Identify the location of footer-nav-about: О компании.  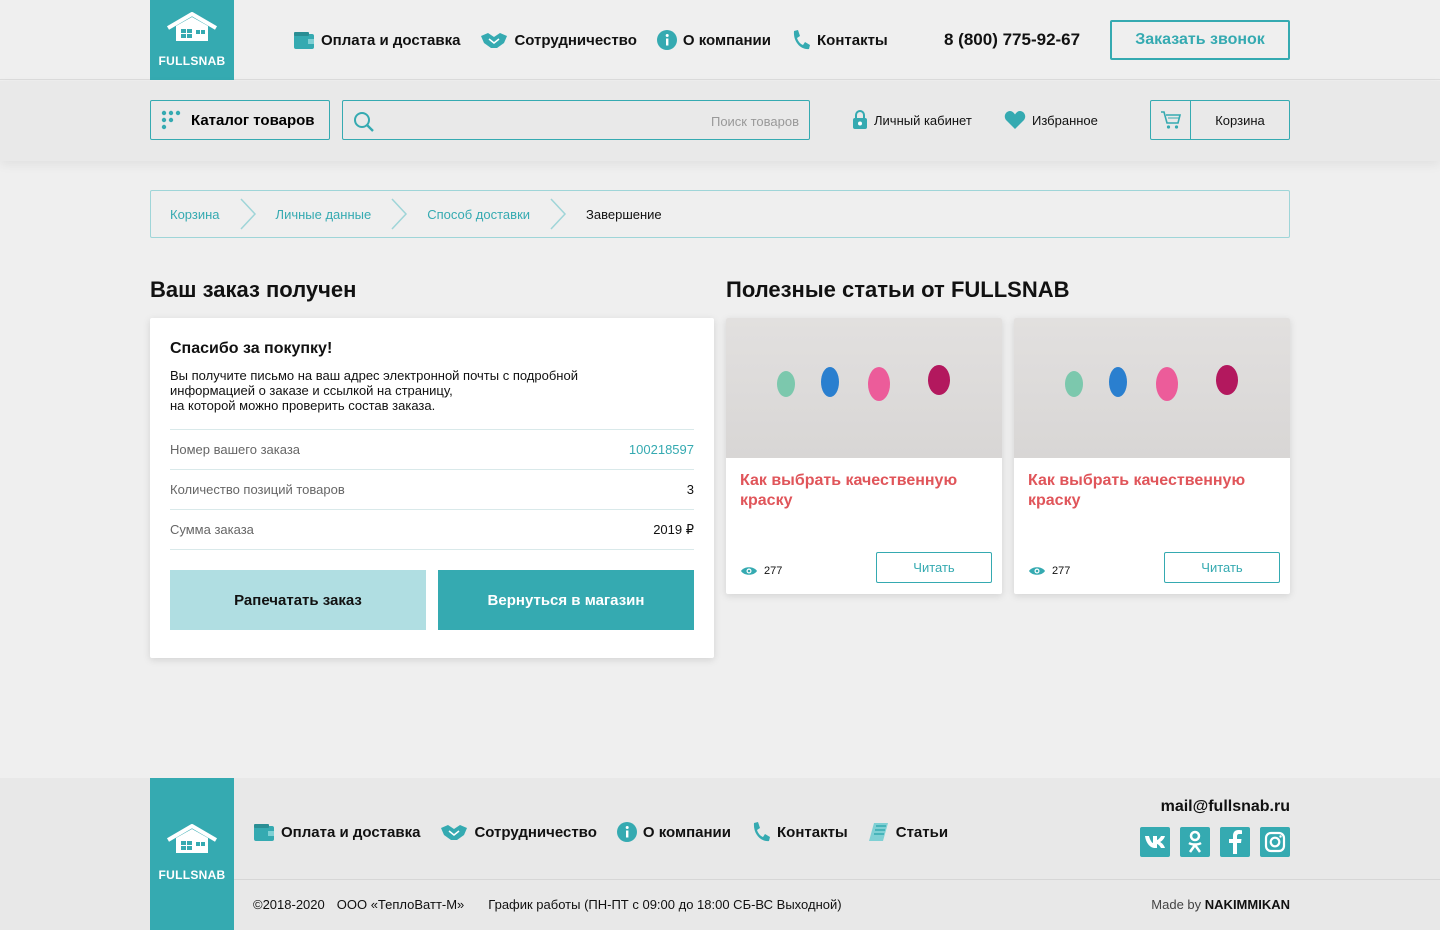
(673, 832).